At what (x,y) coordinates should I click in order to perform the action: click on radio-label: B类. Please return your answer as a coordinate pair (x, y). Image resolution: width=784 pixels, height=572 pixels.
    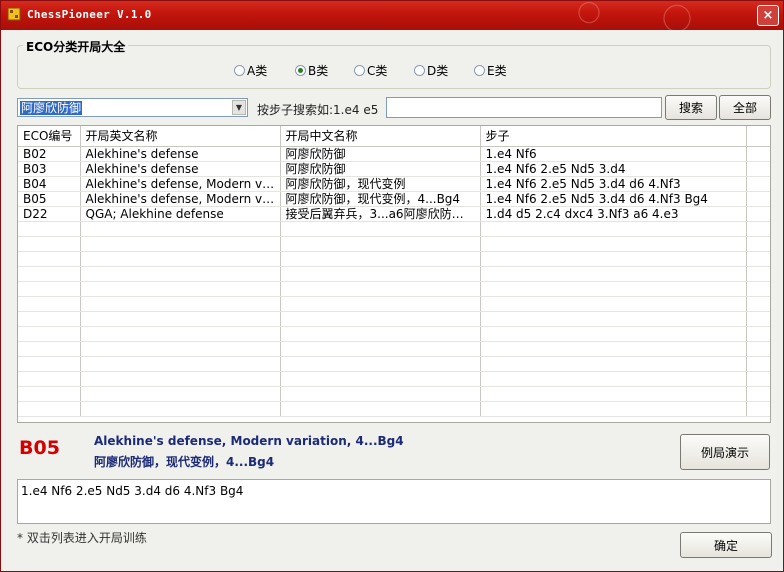
    Looking at the image, I should click on (318, 71).